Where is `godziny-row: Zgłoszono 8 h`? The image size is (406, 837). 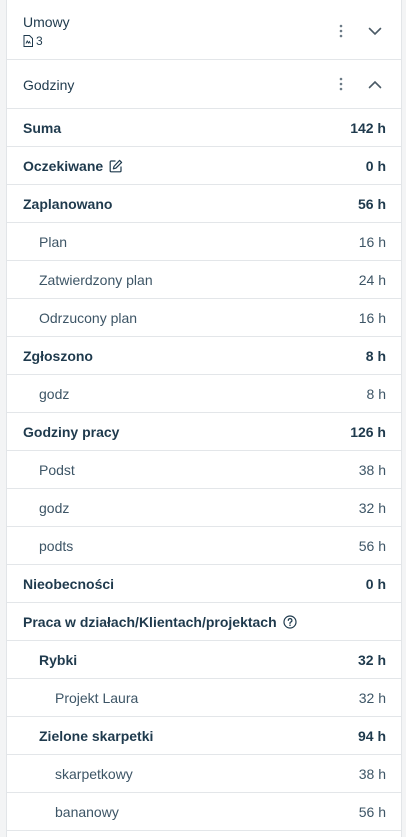
godziny-row: Zgłoszono 8 h is located at coordinates (204, 356).